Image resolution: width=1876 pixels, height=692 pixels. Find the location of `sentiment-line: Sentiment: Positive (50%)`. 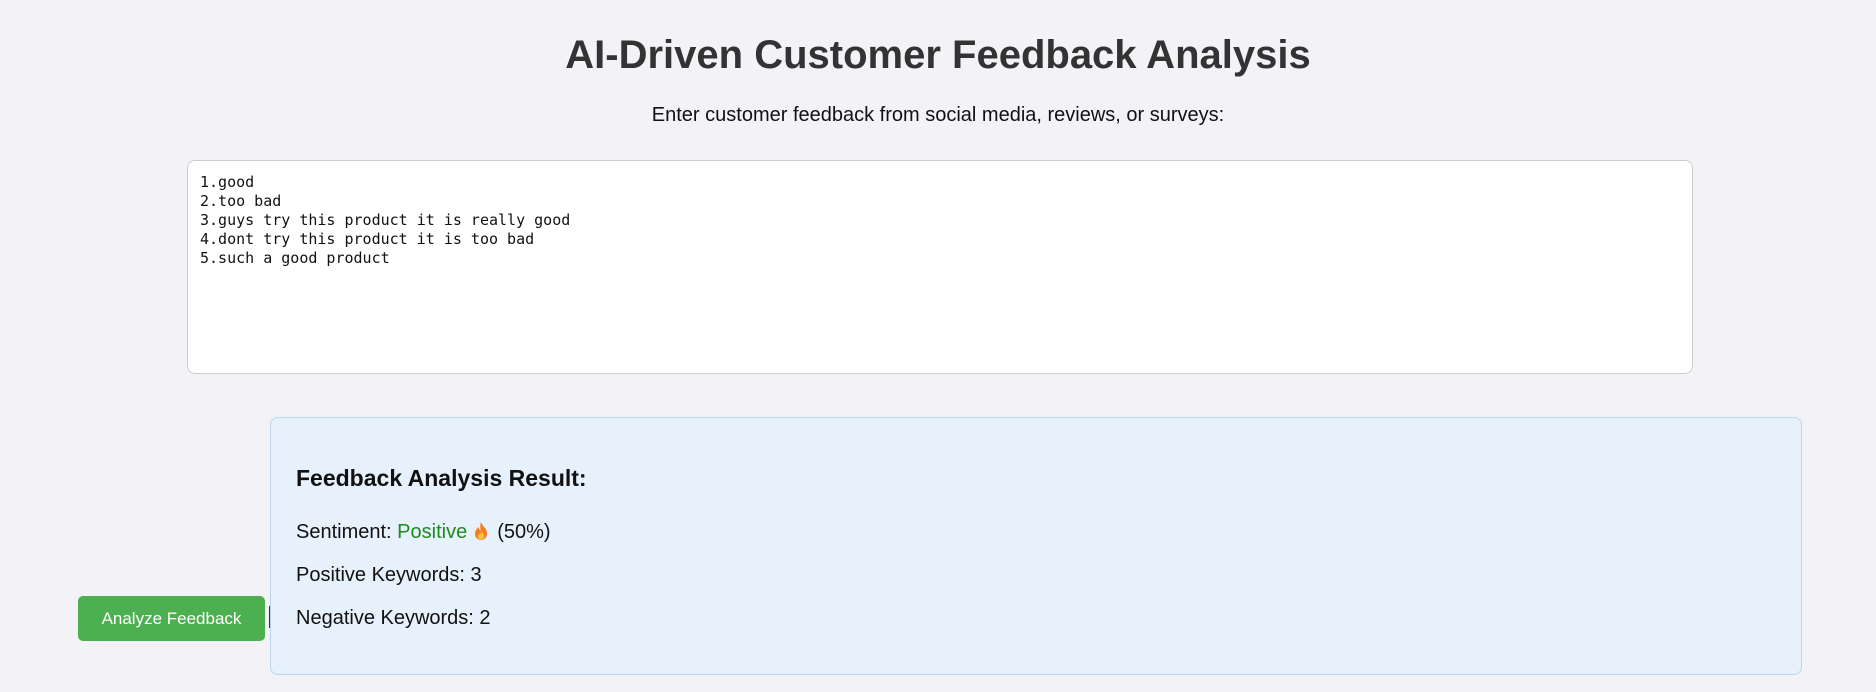

sentiment-line: Sentiment: Positive (50%) is located at coordinates (423, 533).